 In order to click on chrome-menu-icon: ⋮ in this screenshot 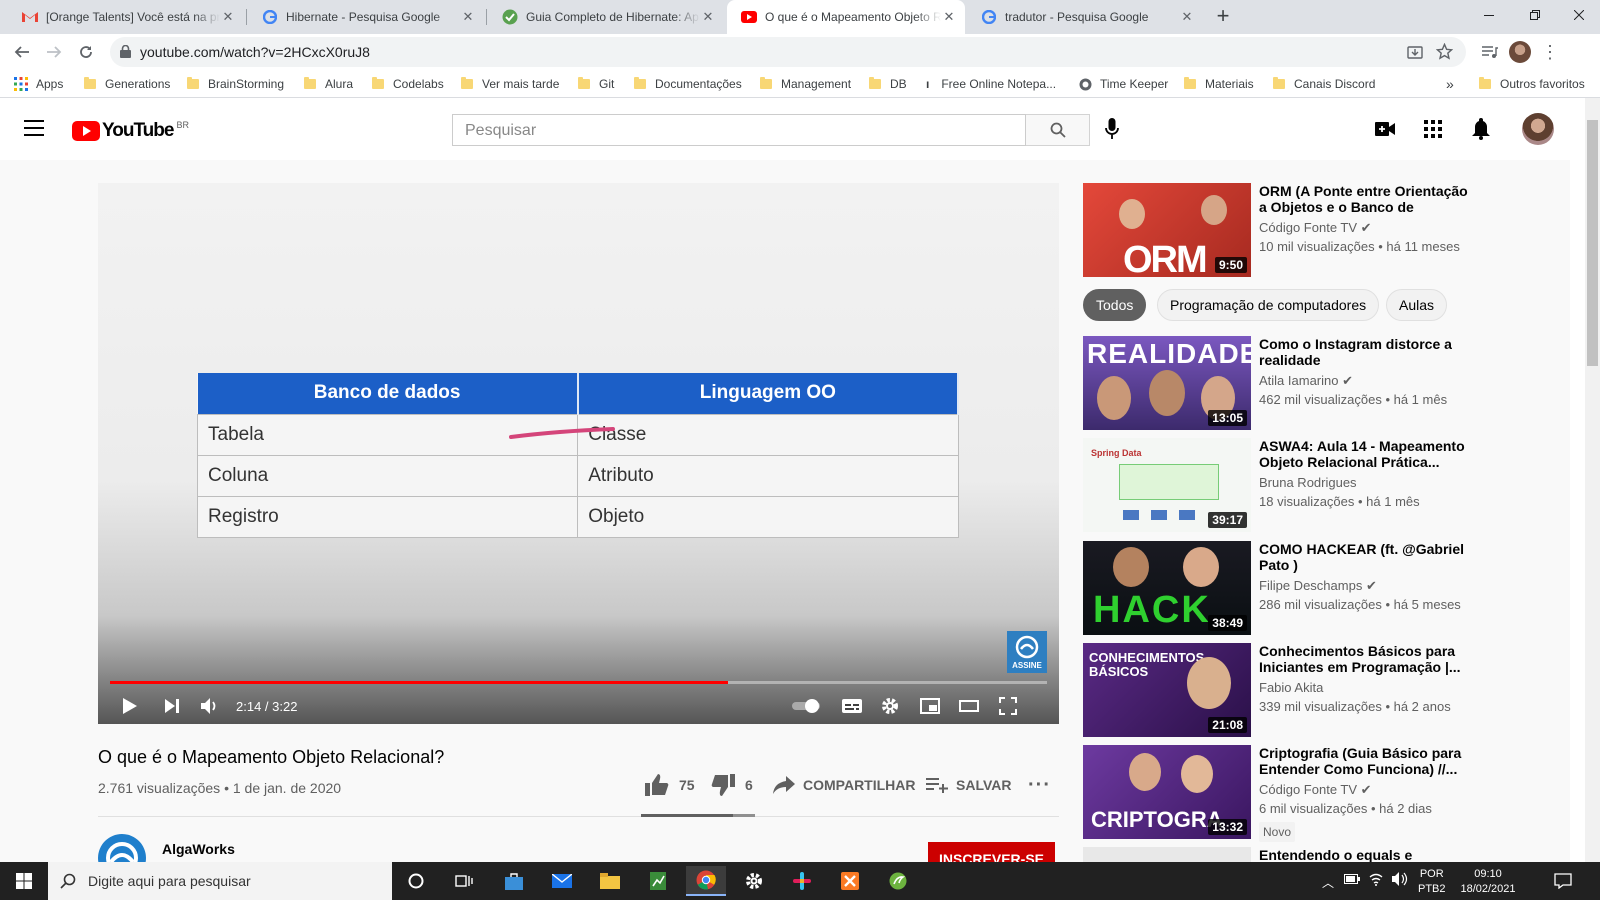, I will do `click(1550, 52)`.